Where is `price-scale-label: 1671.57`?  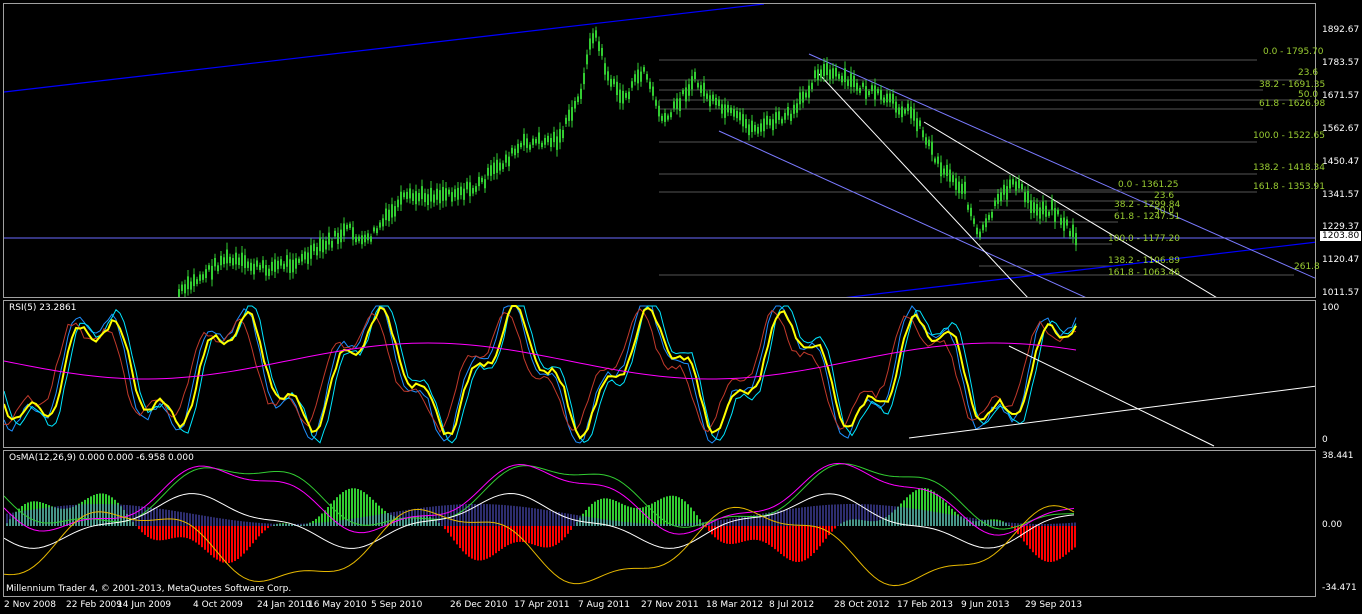
price-scale-label: 1671.57 is located at coordinates (1341, 96).